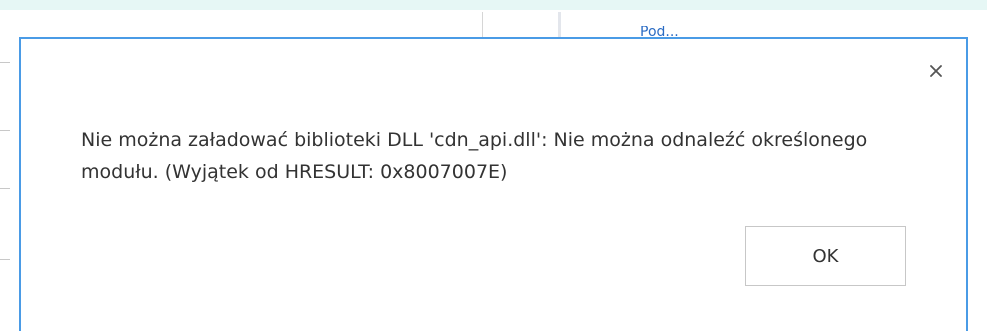 This screenshot has height=331, width=987. Describe the element at coordinates (825, 256) in the screenshot. I see `ok-button: OK` at that location.